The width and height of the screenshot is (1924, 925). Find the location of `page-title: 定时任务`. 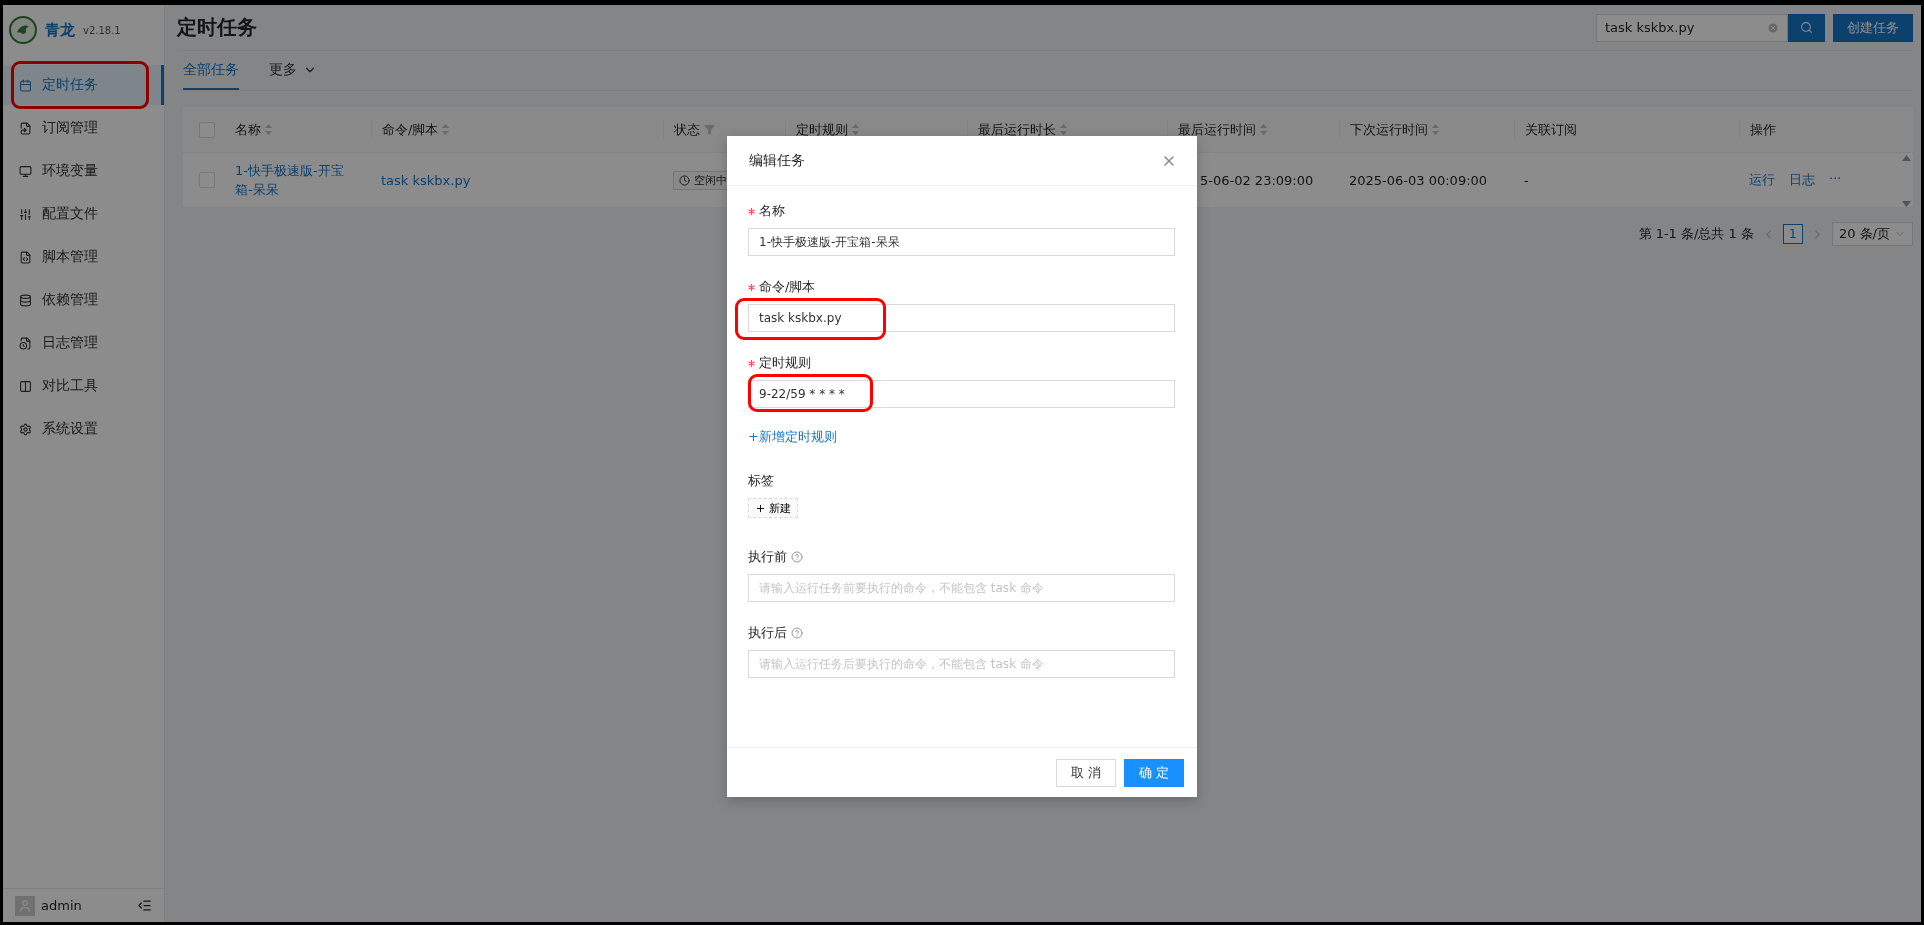

page-title: 定时任务 is located at coordinates (217, 27).